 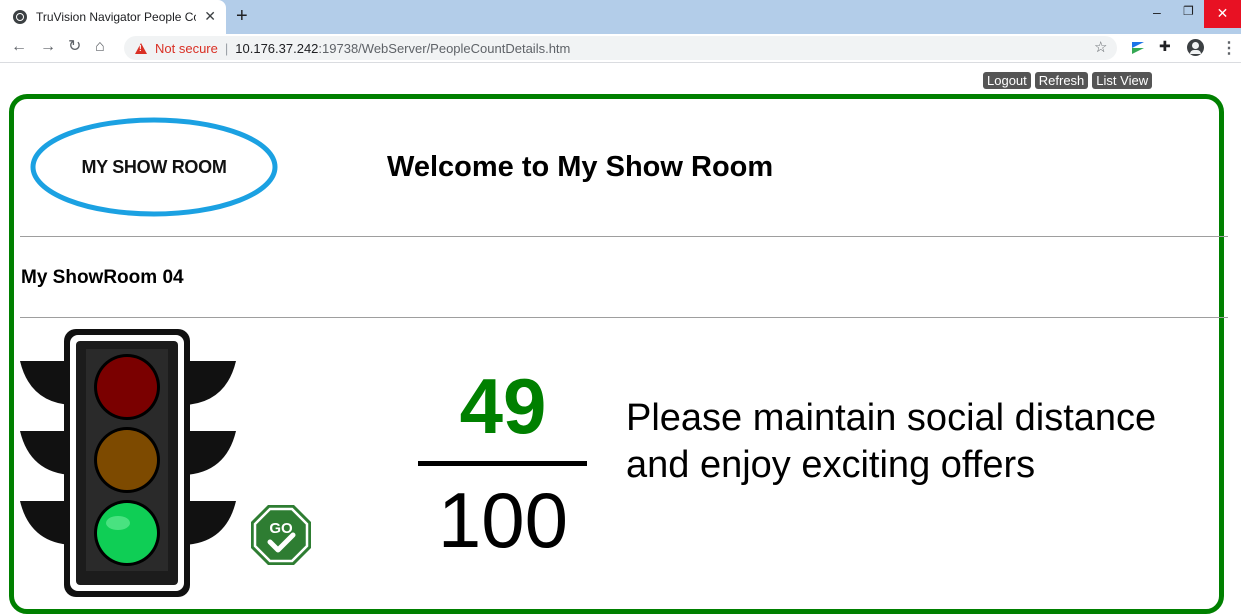 What do you see at coordinates (503, 520) in the screenshot?
I see `max-capacity: 100` at bounding box center [503, 520].